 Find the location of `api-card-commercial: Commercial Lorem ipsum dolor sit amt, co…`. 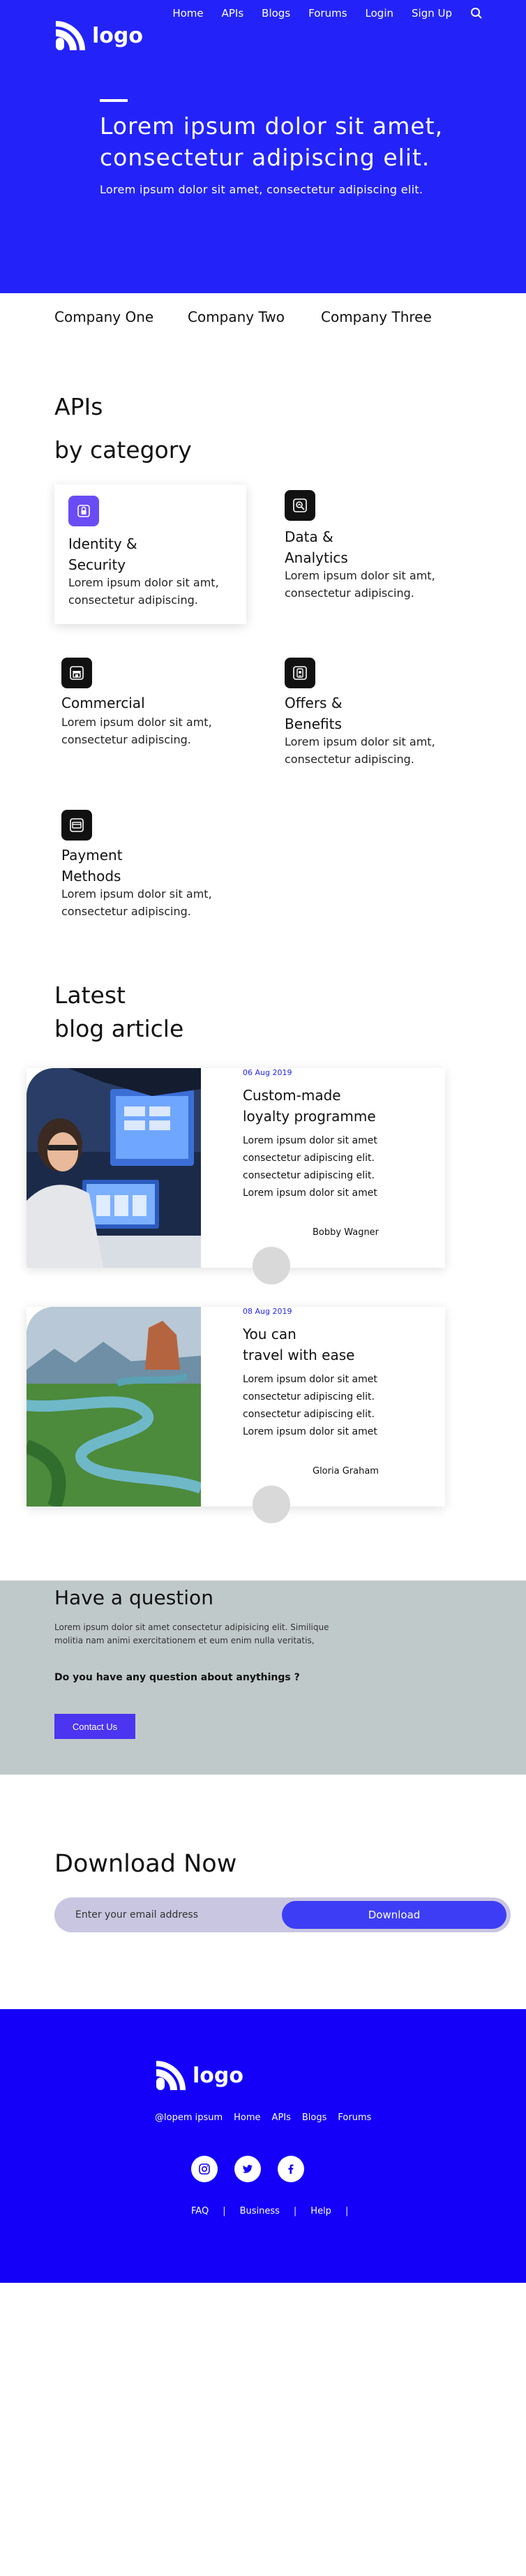

api-card-commercial: Commercial Lorem ipsum dolor sit amt, co… is located at coordinates (143, 703).